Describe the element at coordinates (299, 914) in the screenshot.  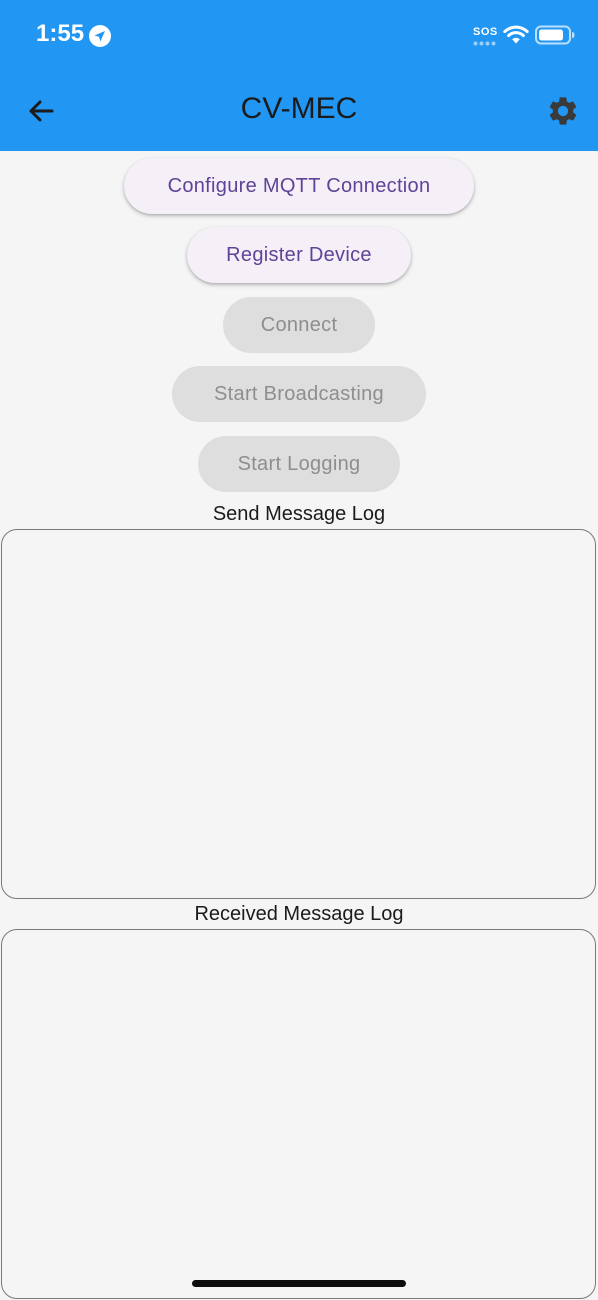
I see `received-message-log-label: Received Message Log` at that location.